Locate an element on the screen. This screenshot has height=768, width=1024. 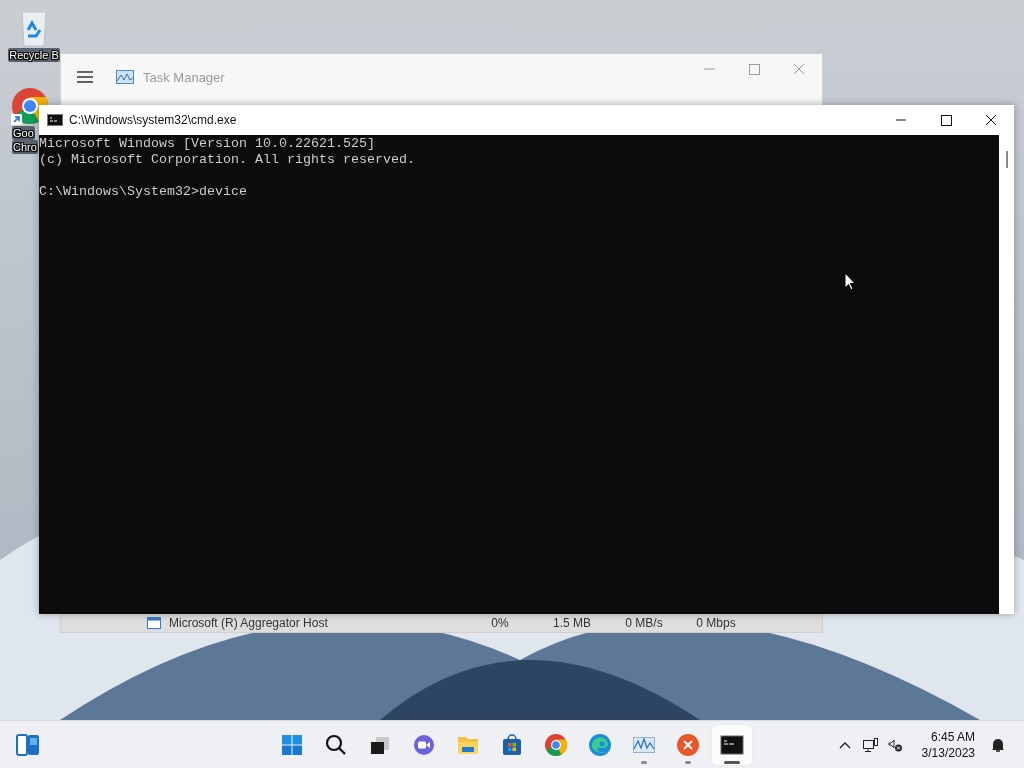
notification-bell-icon is located at coordinates (998, 744).